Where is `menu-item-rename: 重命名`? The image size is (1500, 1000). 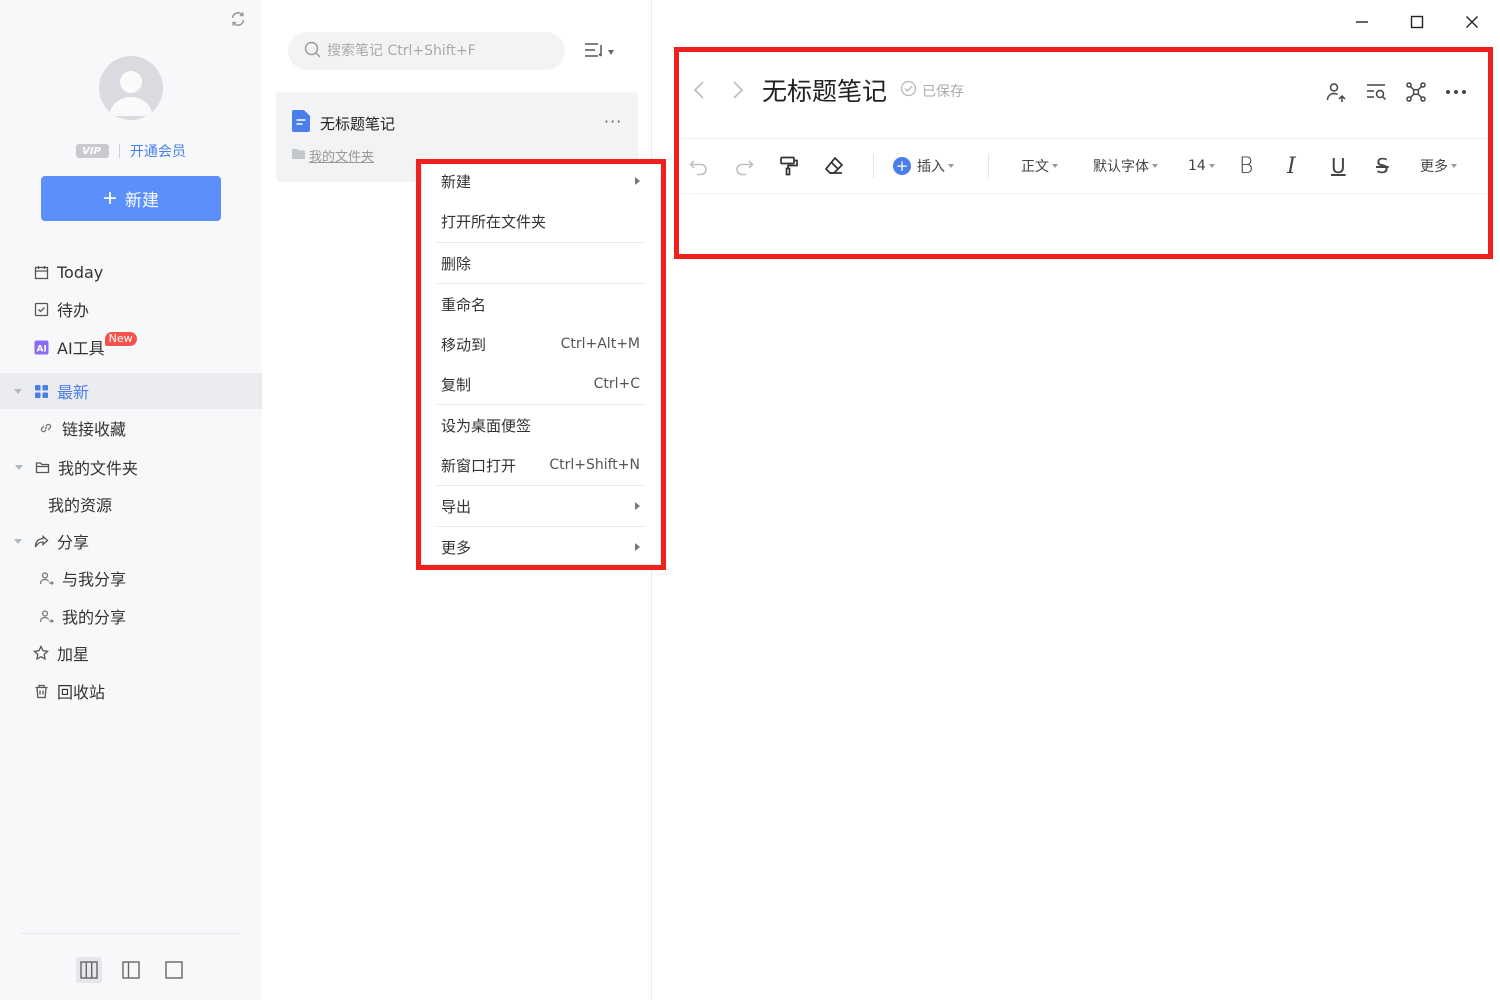
menu-item-rename: 重命名 is located at coordinates (541, 304).